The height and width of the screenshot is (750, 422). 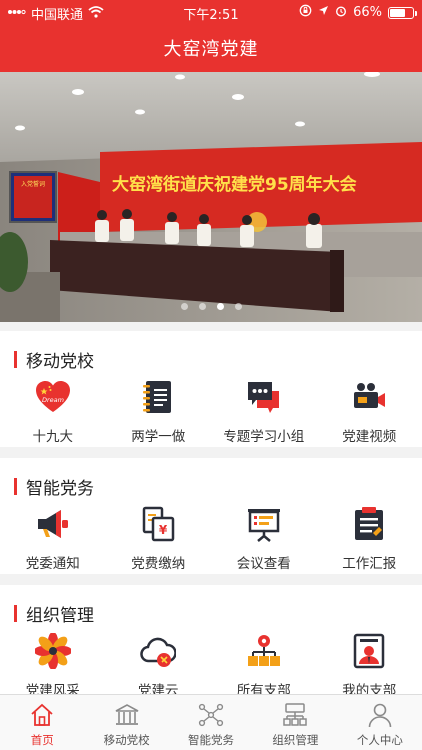 I want to click on shortcut-label: 十九大, so click(x=53, y=437).